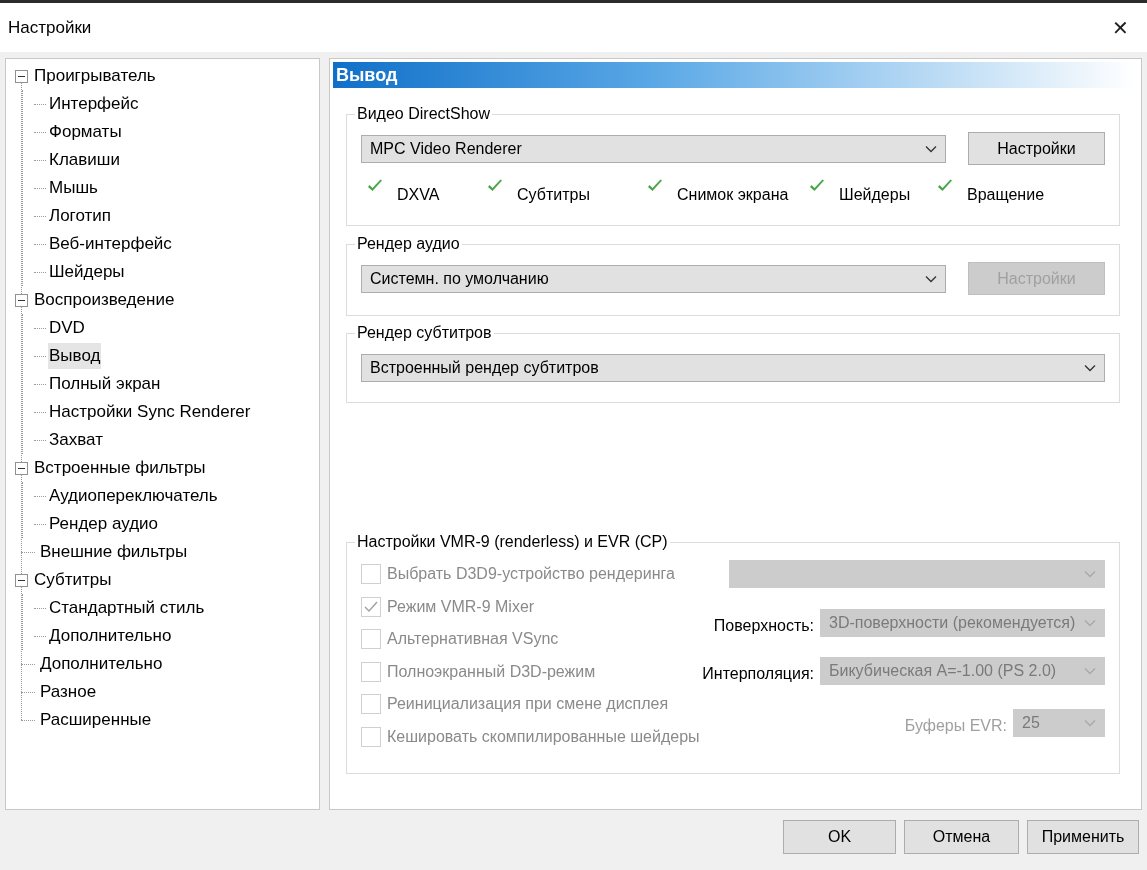 The width and height of the screenshot is (1147, 870). I want to click on tree-item: Стандартный стиль, so click(127, 608).